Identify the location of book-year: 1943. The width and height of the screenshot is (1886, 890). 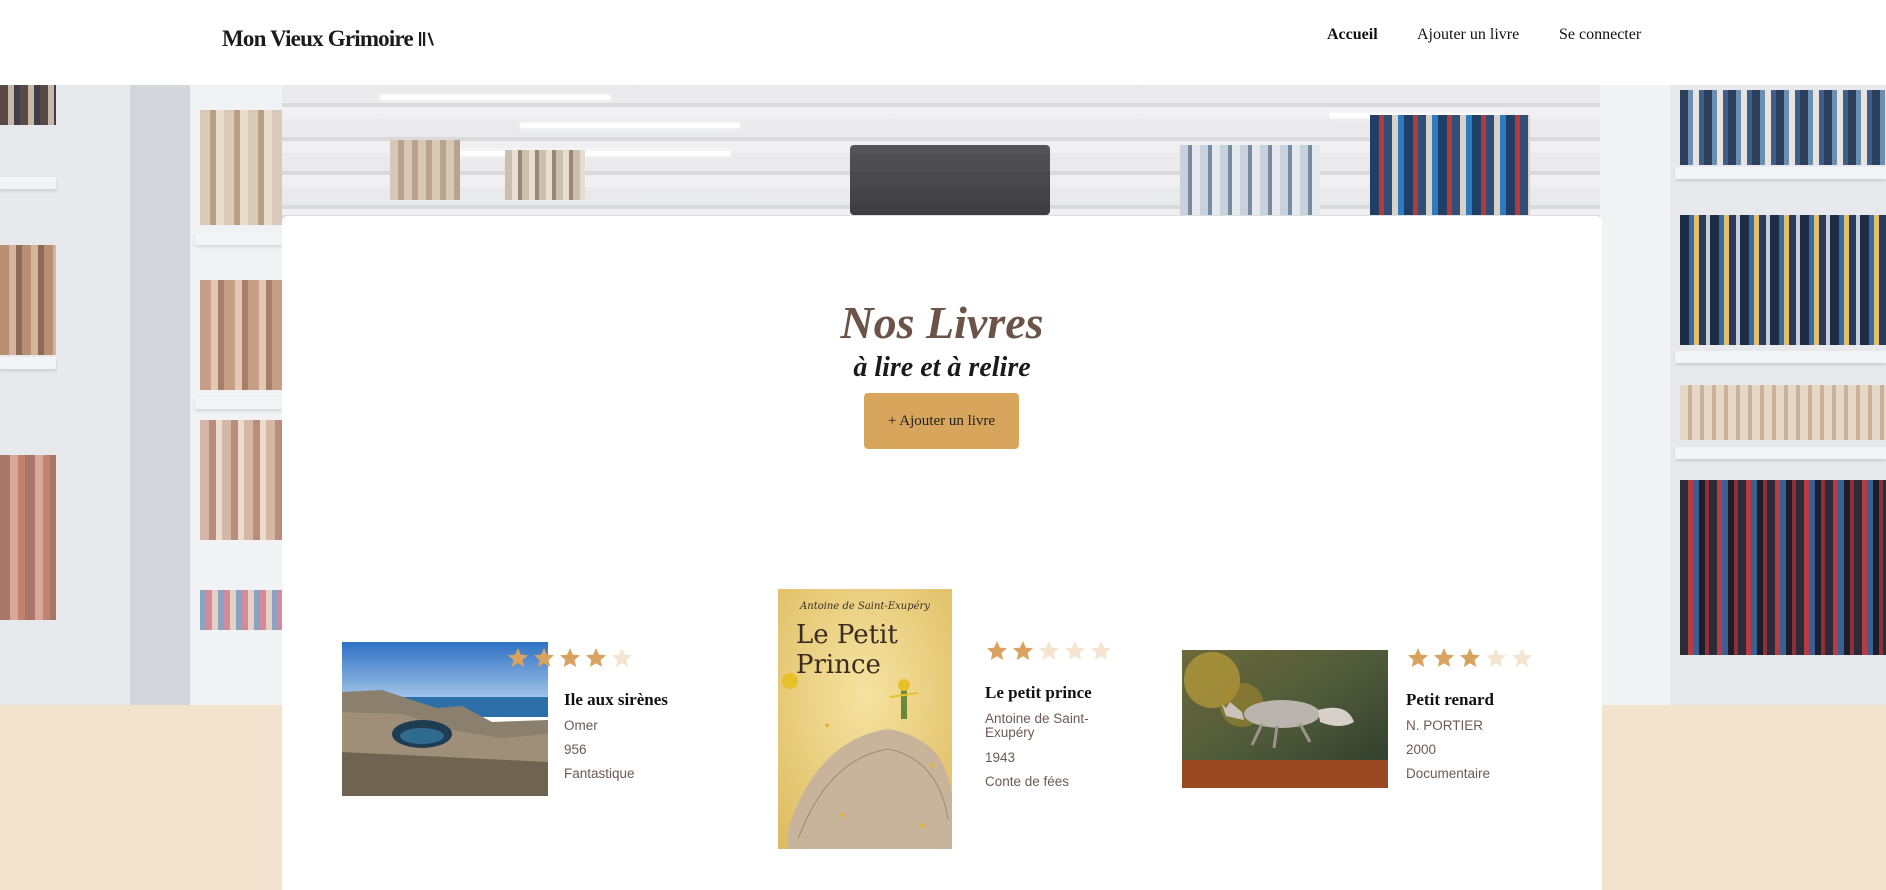
(1000, 757).